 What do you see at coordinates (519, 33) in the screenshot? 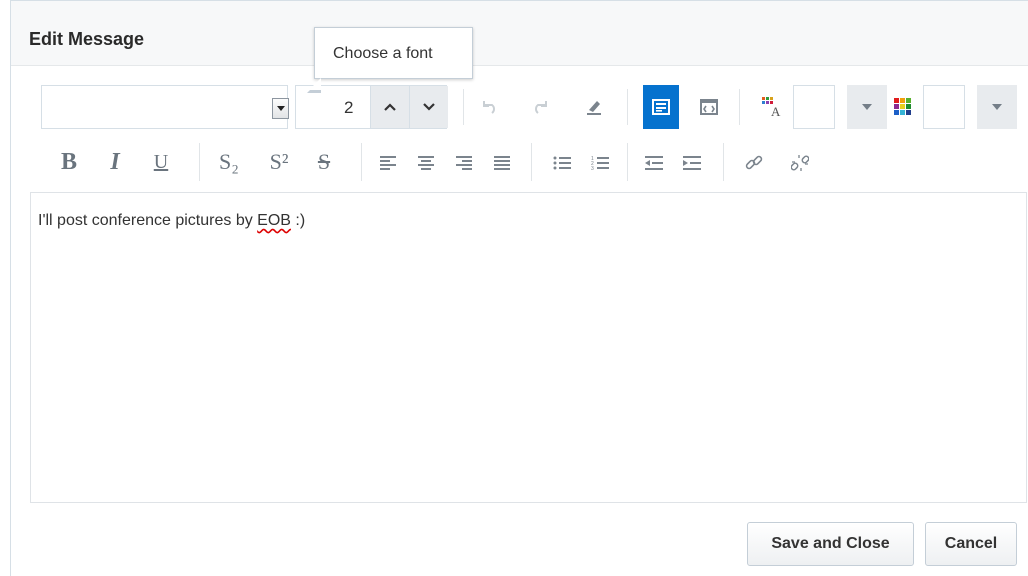
I see `dialog-header: Edit Message` at bounding box center [519, 33].